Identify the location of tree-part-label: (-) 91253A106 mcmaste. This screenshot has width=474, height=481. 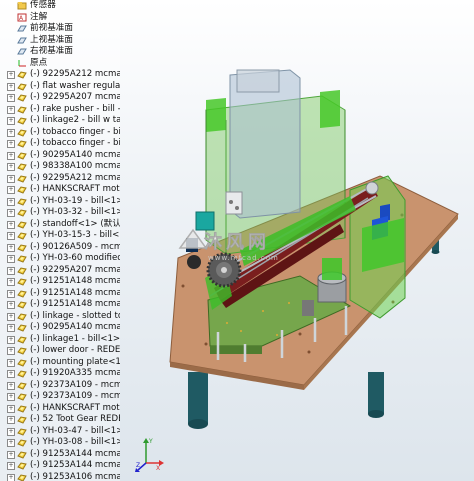
(75, 476).